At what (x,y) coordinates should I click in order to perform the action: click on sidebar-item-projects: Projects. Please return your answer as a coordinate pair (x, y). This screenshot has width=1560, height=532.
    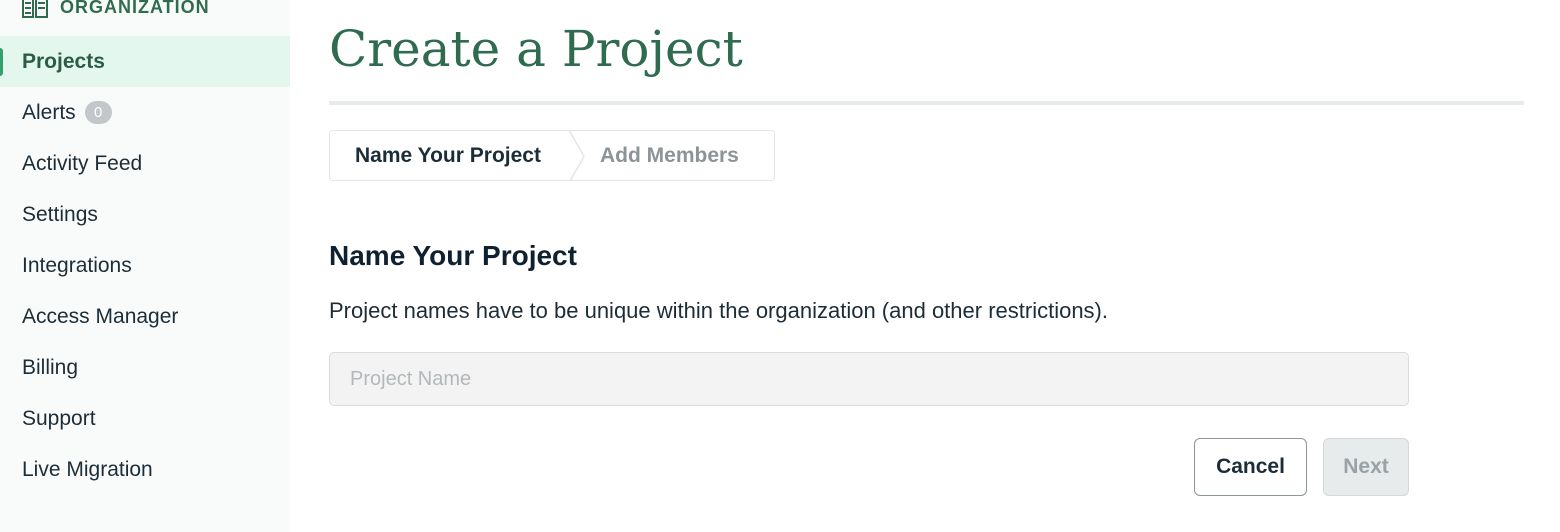
    Looking at the image, I should click on (145, 61).